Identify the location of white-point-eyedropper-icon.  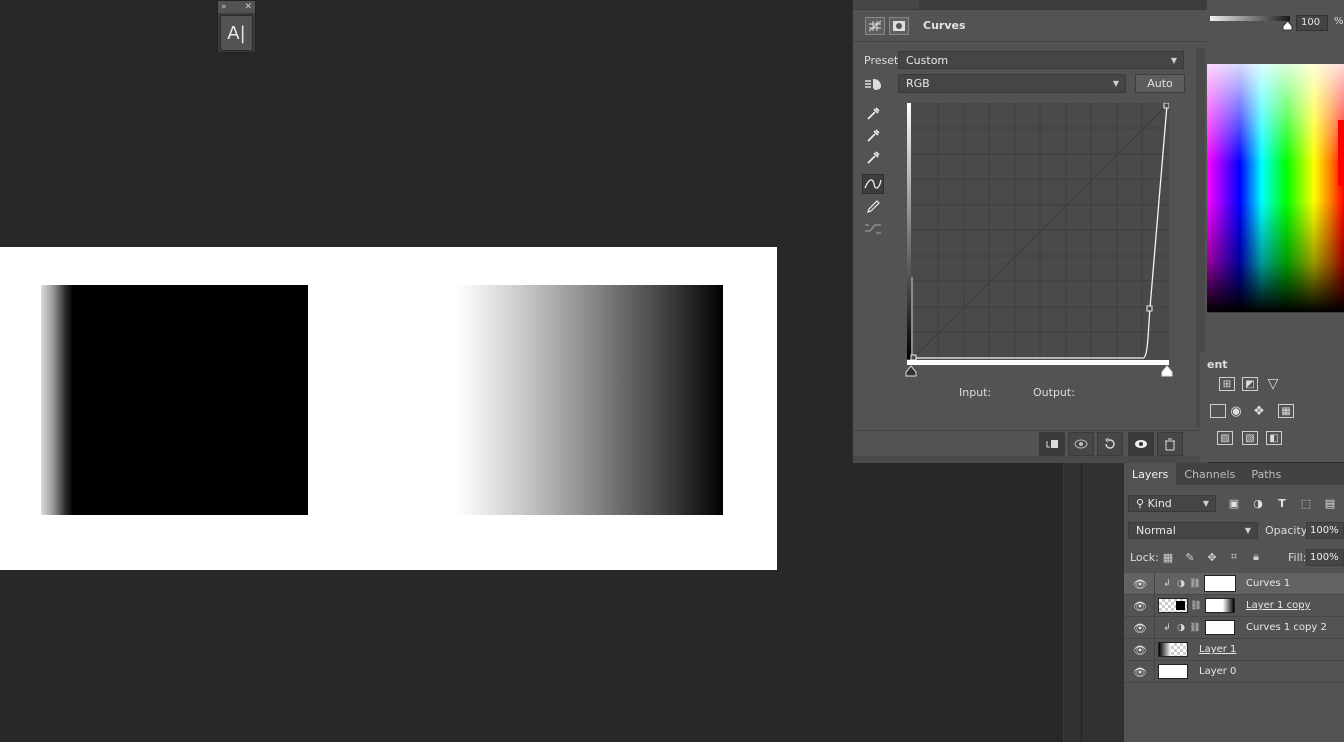
(873, 158).